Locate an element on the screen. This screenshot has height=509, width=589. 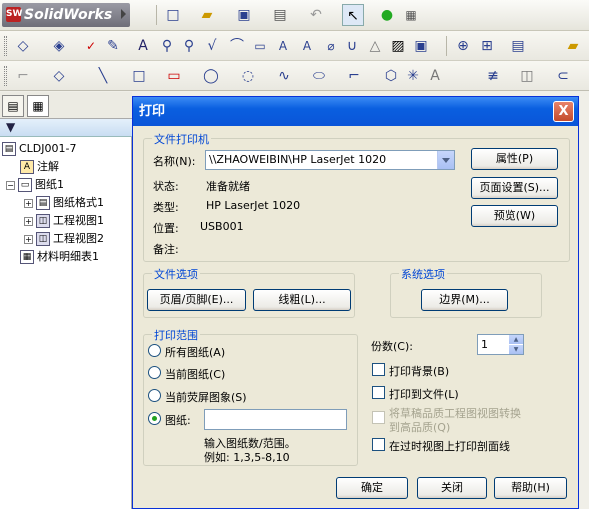
warning-icon: △ is located at coordinates (375, 46).